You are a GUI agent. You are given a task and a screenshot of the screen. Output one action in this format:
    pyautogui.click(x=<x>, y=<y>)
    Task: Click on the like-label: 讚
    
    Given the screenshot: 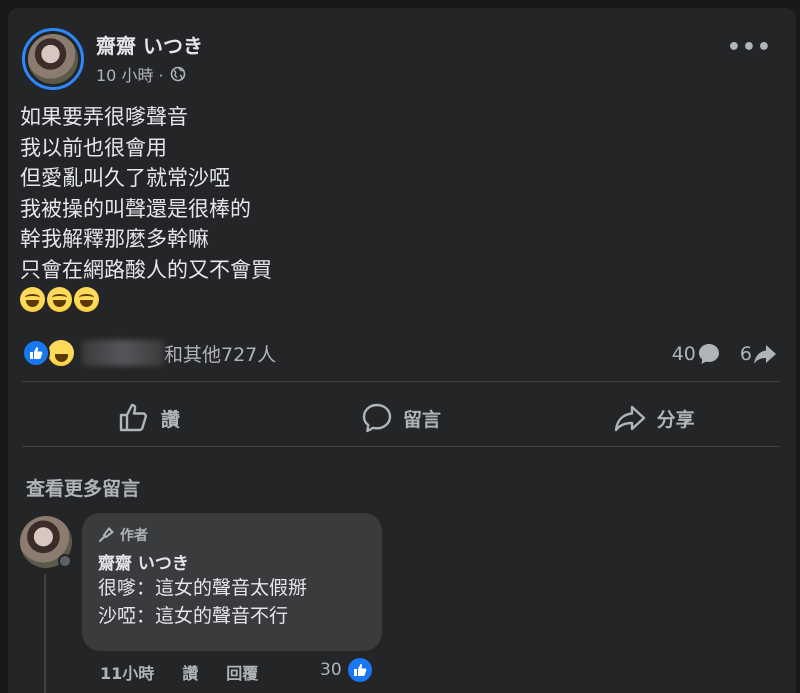 What is the action you would take?
    pyautogui.click(x=170, y=419)
    